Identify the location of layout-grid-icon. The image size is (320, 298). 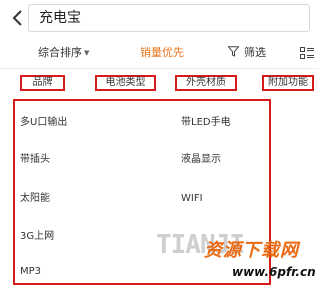
(307, 53).